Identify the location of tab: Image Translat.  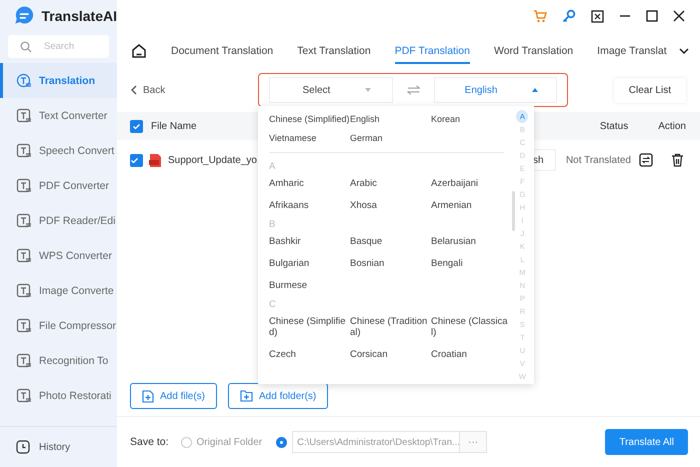
(632, 52).